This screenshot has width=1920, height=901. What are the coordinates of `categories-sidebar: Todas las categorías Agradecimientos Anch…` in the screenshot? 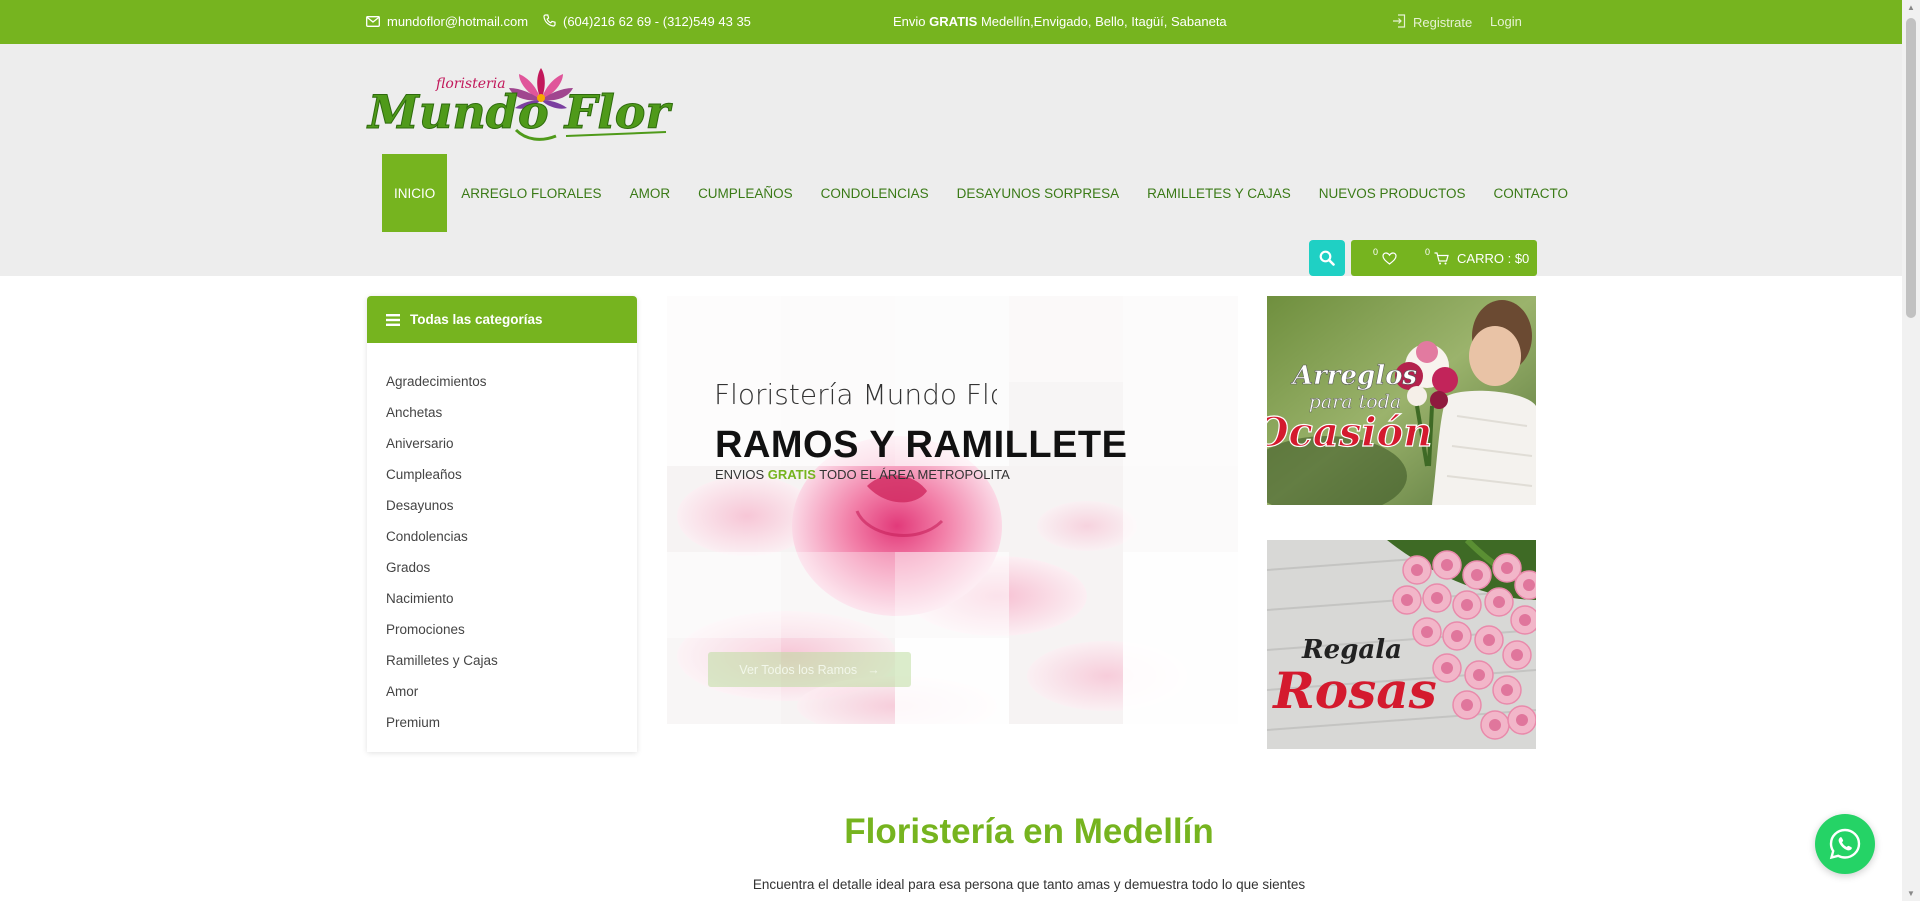 It's located at (502, 524).